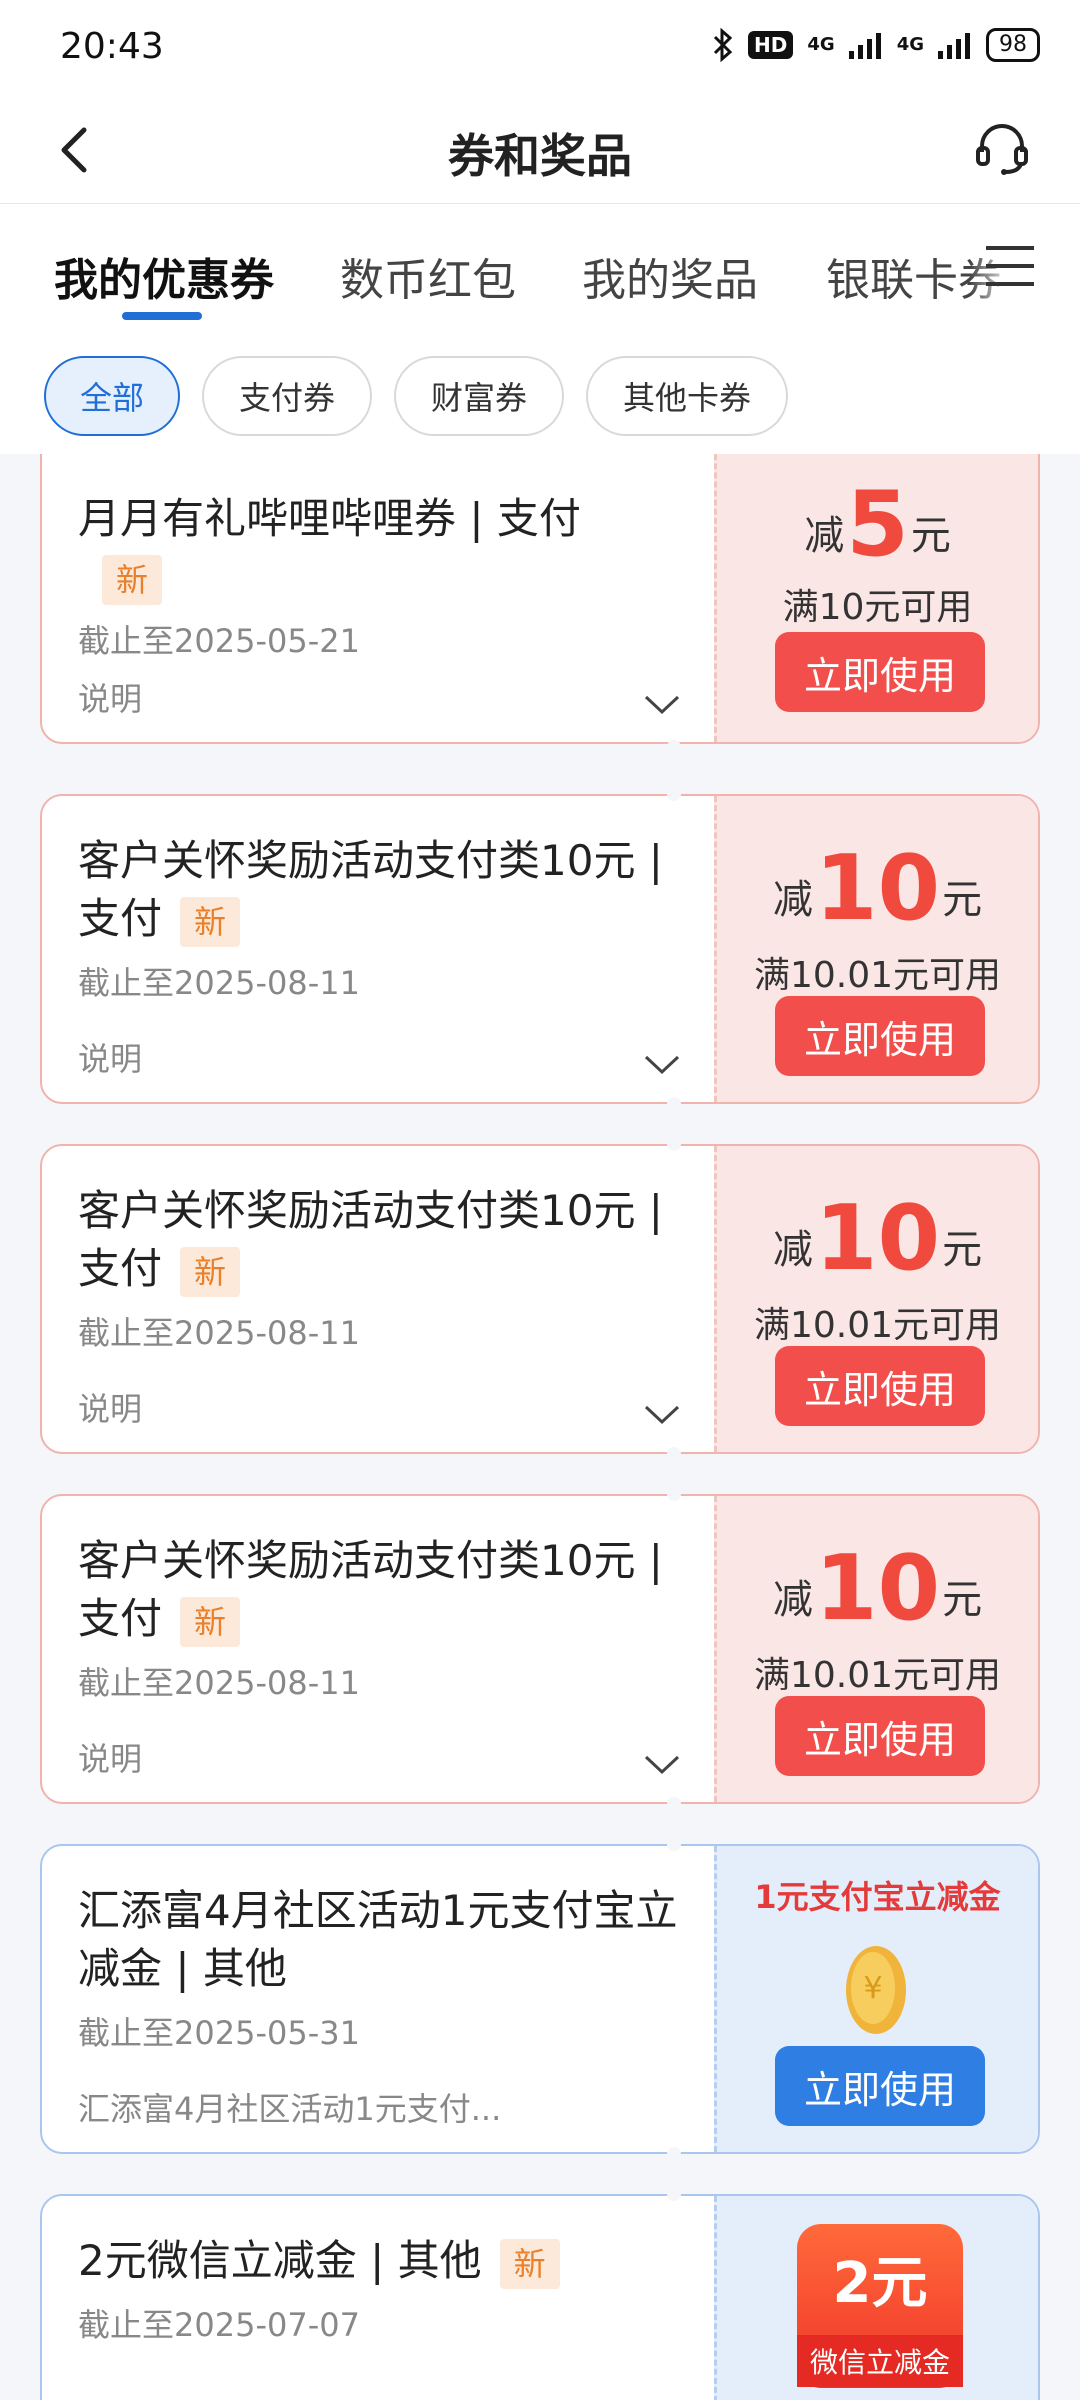  Describe the element at coordinates (428, 276) in the screenshot. I see `tab-digital-red-packet: 数币红包` at that location.